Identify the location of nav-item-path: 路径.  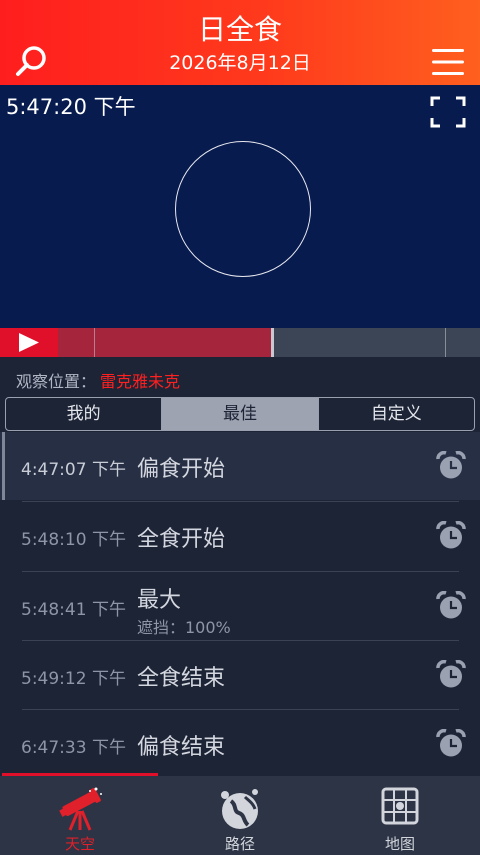
(240, 815).